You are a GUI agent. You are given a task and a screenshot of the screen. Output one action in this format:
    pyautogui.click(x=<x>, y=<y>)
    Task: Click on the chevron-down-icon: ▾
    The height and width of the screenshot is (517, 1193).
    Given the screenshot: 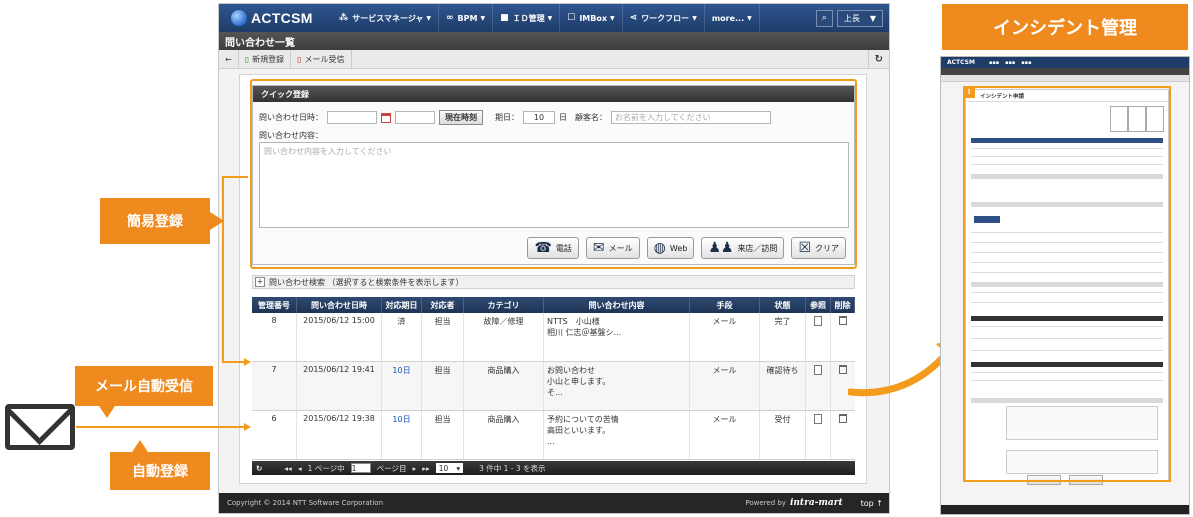 What is the action you would take?
    pyautogui.click(x=458, y=468)
    